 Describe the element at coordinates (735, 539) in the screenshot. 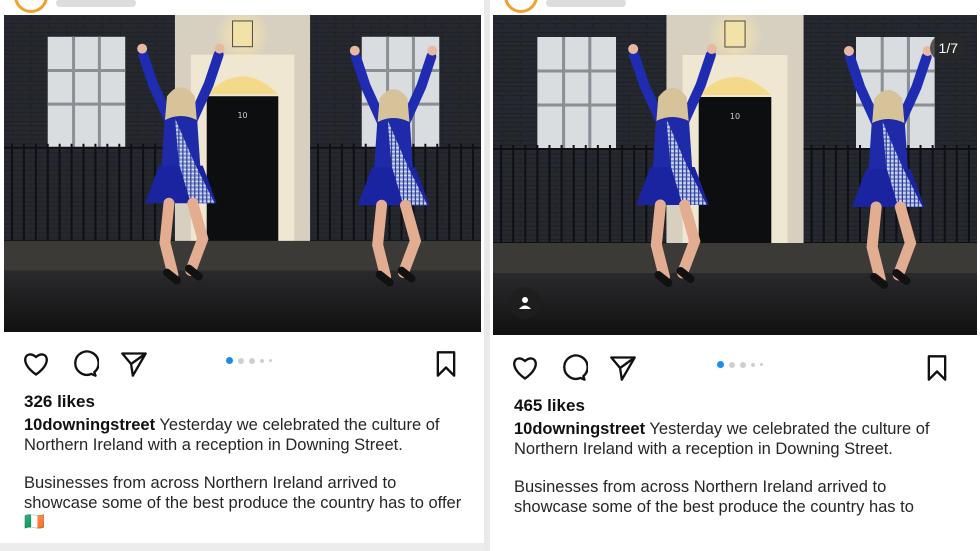

I see `caption-cutoff` at that location.